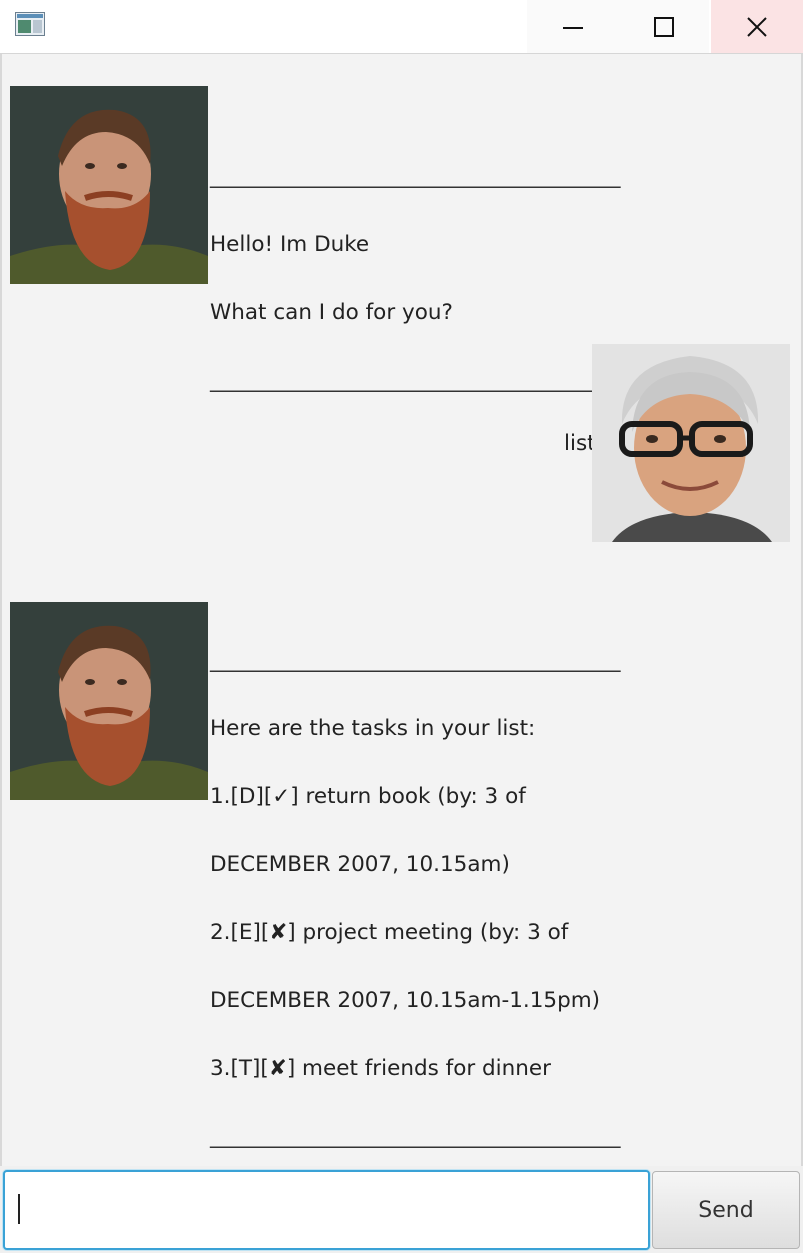 The height and width of the screenshot is (1253, 803). I want to click on message-line: What can I do for you?, so click(331, 312).